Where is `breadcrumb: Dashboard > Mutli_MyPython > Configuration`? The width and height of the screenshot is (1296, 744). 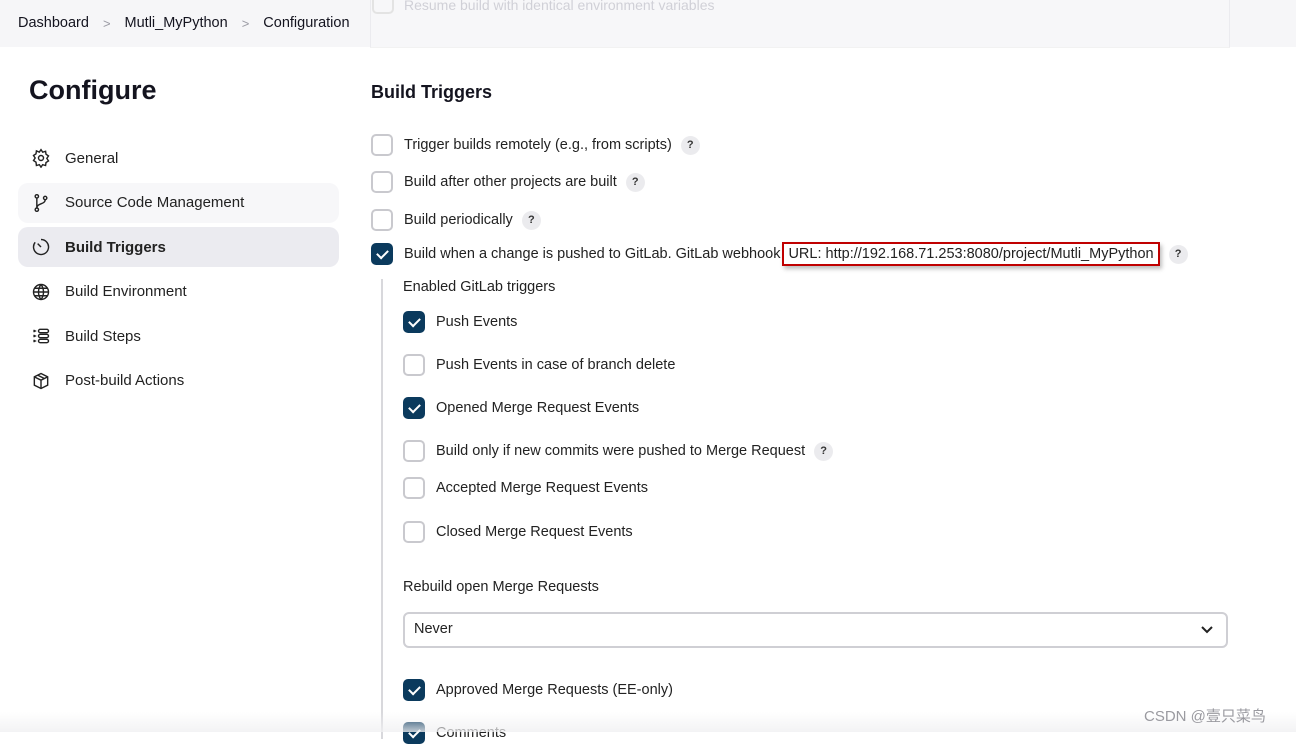
breadcrumb: Dashboard > Mutli_MyPython > Configuration is located at coordinates (184, 23).